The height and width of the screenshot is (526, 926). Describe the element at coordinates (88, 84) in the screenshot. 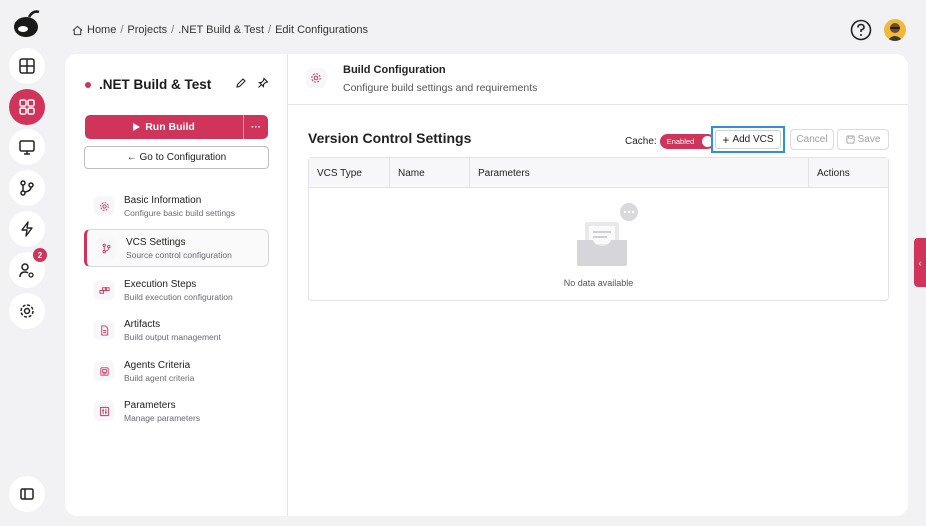

I see `status-dot` at that location.